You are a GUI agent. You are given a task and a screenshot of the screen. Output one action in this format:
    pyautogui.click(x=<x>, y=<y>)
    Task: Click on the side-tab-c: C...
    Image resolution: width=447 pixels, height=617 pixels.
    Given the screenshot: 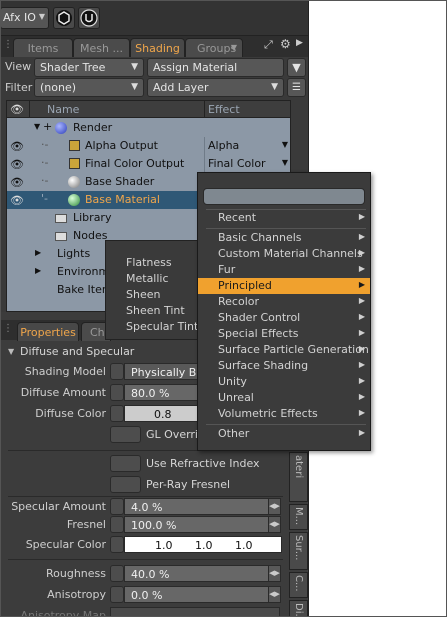 What is the action you would take?
    pyautogui.click(x=298, y=585)
    